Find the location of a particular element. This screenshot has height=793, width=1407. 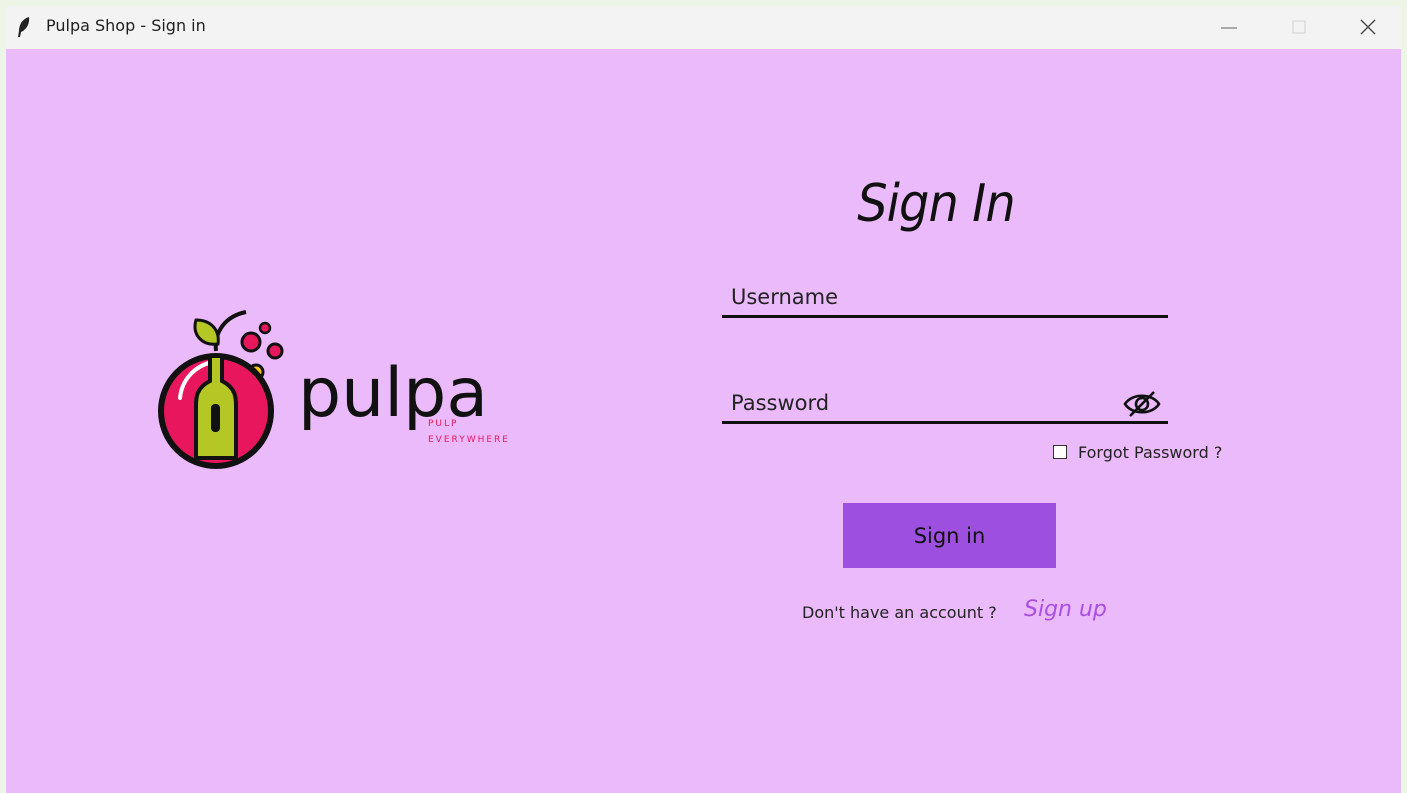

maximize-icon is located at coordinates (1299, 27).